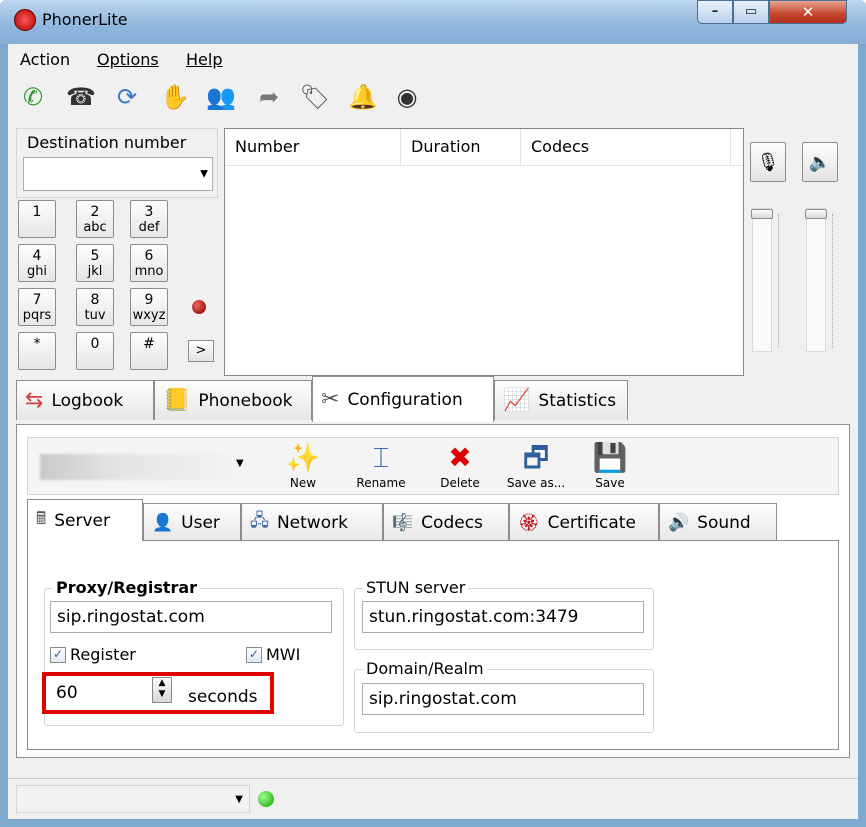  What do you see at coordinates (133, 799) in the screenshot?
I see `account-select: ▼` at bounding box center [133, 799].